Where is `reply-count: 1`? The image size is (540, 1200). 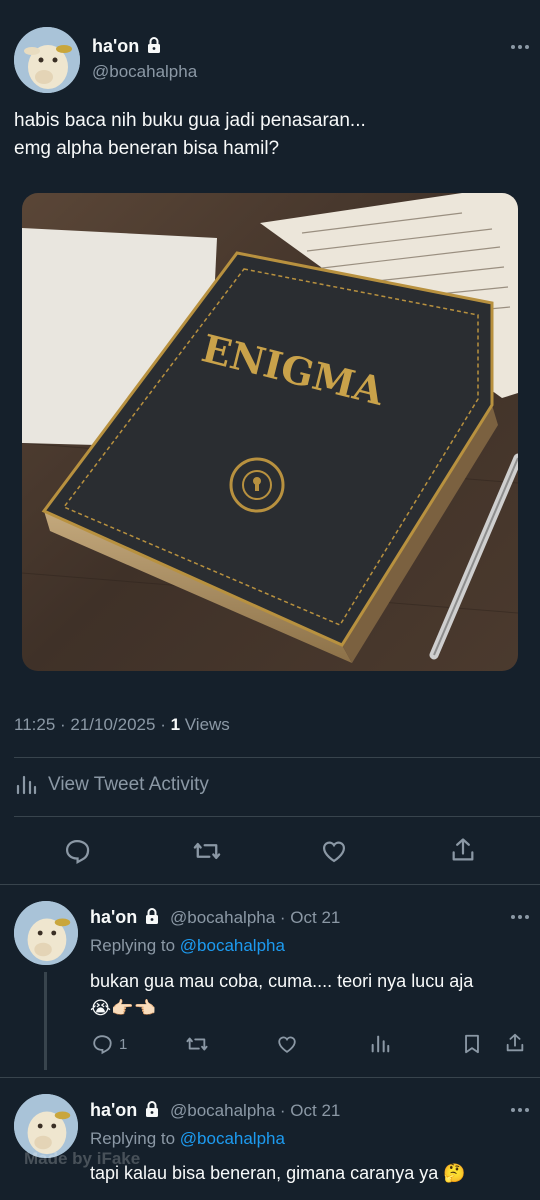 reply-count: 1 is located at coordinates (123, 1044).